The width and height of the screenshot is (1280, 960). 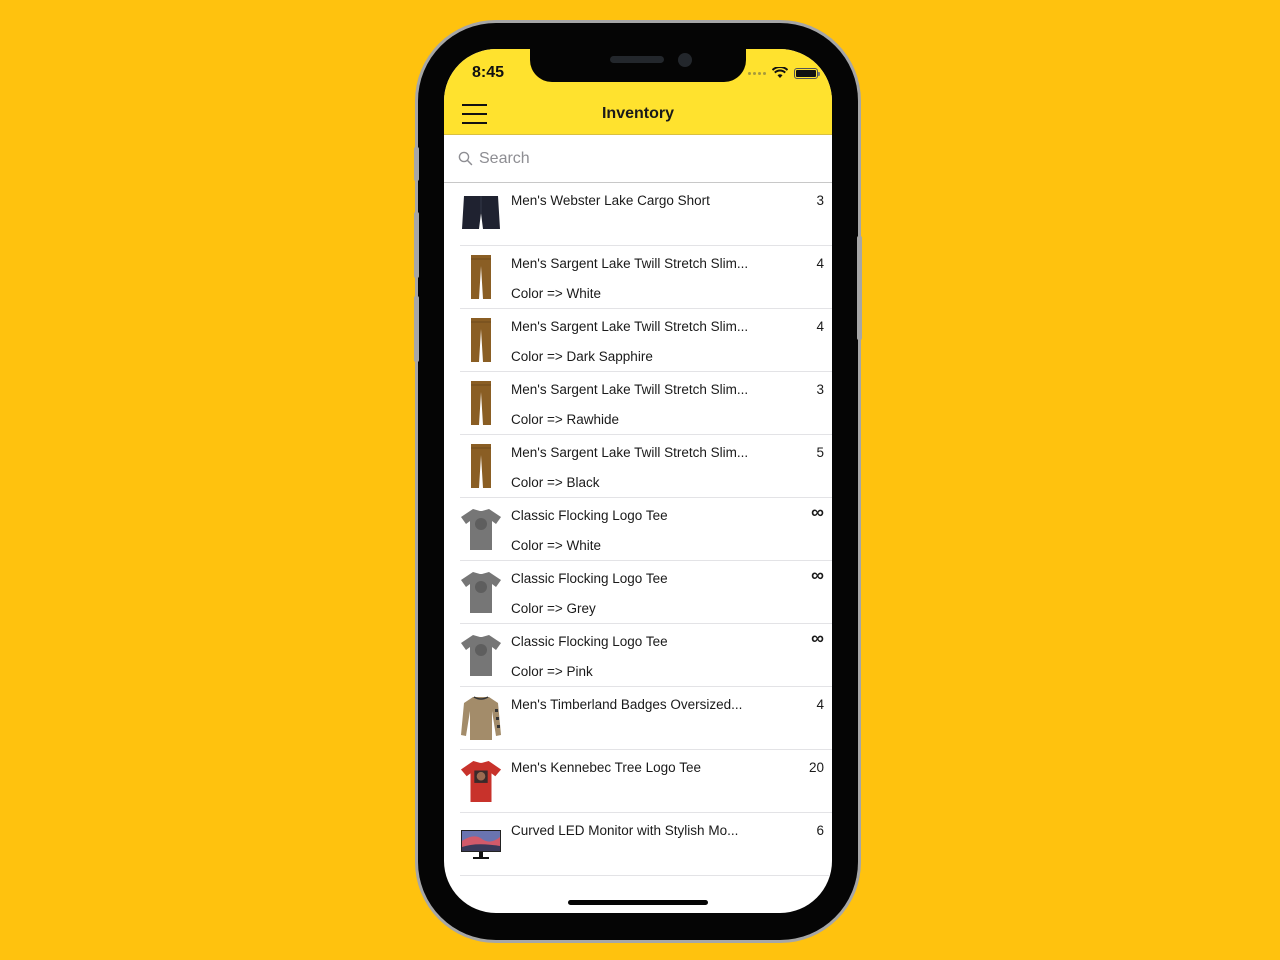 What do you see at coordinates (481, 781) in the screenshot?
I see `tee-red-icon` at bounding box center [481, 781].